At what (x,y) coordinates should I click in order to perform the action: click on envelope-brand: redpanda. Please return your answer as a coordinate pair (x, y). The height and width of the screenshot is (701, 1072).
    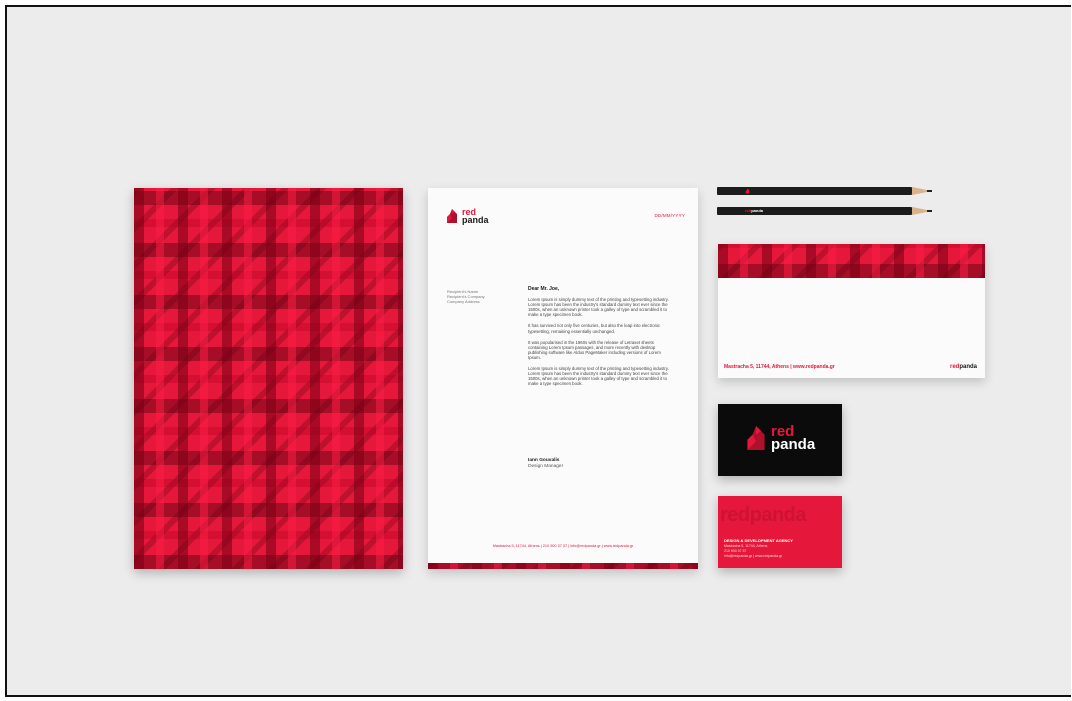
    Looking at the image, I should click on (963, 367).